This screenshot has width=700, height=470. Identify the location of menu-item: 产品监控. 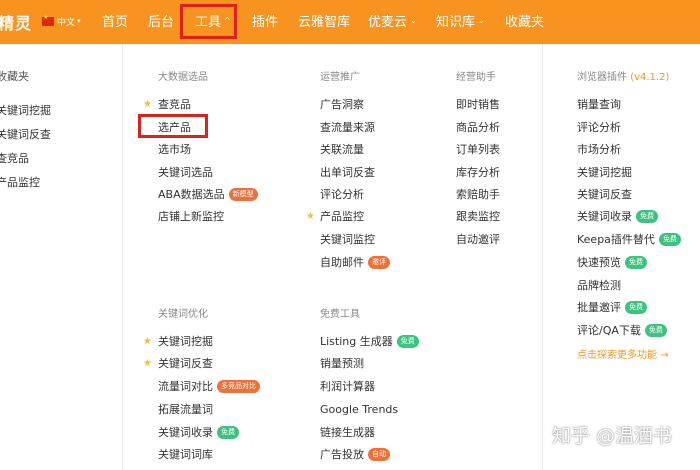
(342, 216).